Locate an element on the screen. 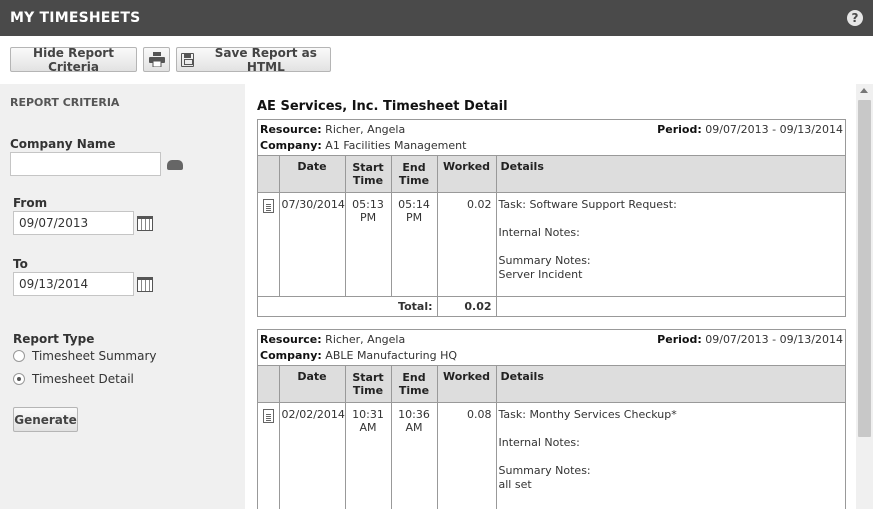 The width and height of the screenshot is (873, 509). save-report-html-button: Save Report as HTML is located at coordinates (253, 59).